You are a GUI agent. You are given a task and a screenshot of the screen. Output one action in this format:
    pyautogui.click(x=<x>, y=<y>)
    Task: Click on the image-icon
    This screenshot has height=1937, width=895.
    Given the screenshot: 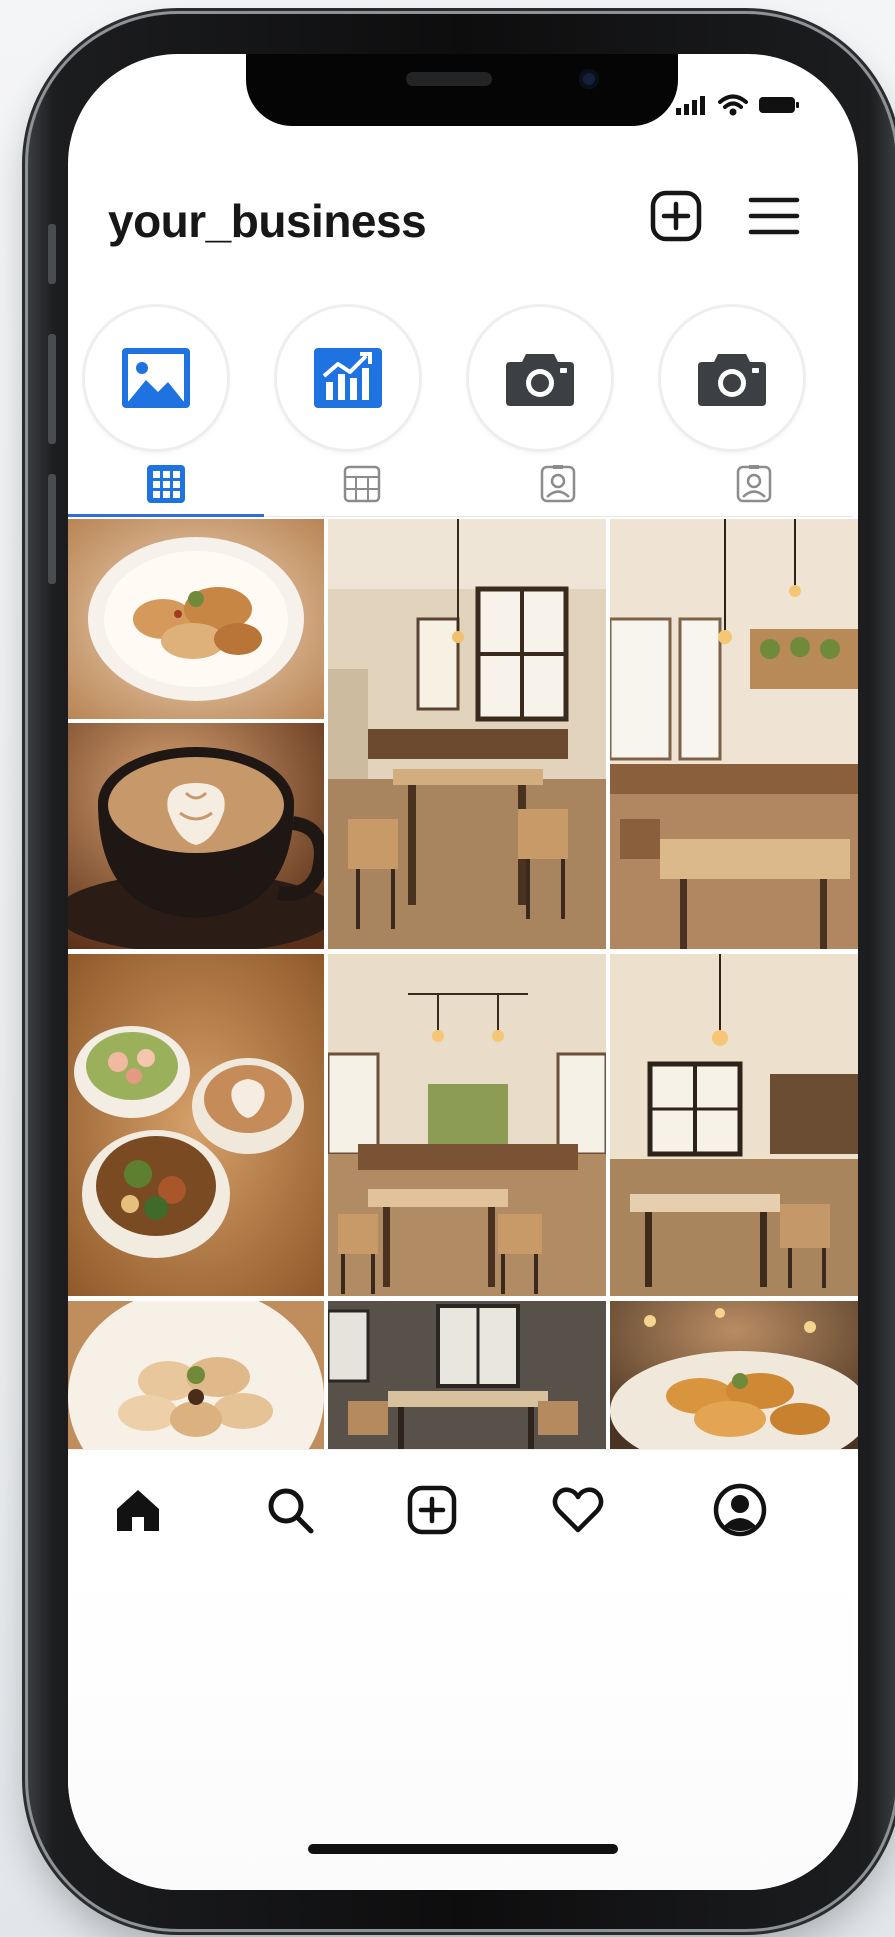 What is the action you would take?
    pyautogui.click(x=156, y=378)
    